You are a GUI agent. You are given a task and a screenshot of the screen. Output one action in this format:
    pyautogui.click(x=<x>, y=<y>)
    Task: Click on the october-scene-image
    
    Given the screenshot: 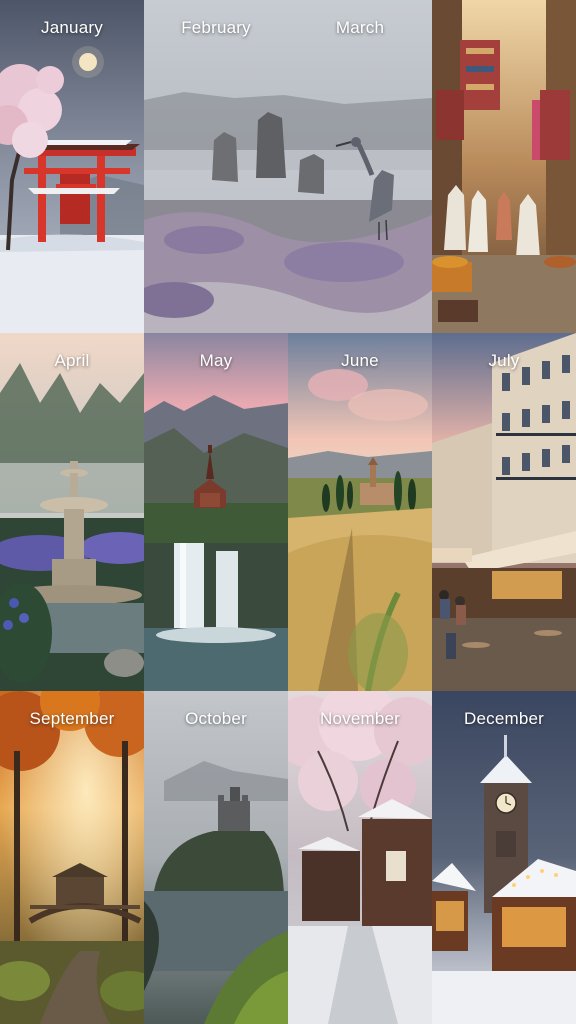 What is the action you would take?
    pyautogui.click(x=216, y=857)
    